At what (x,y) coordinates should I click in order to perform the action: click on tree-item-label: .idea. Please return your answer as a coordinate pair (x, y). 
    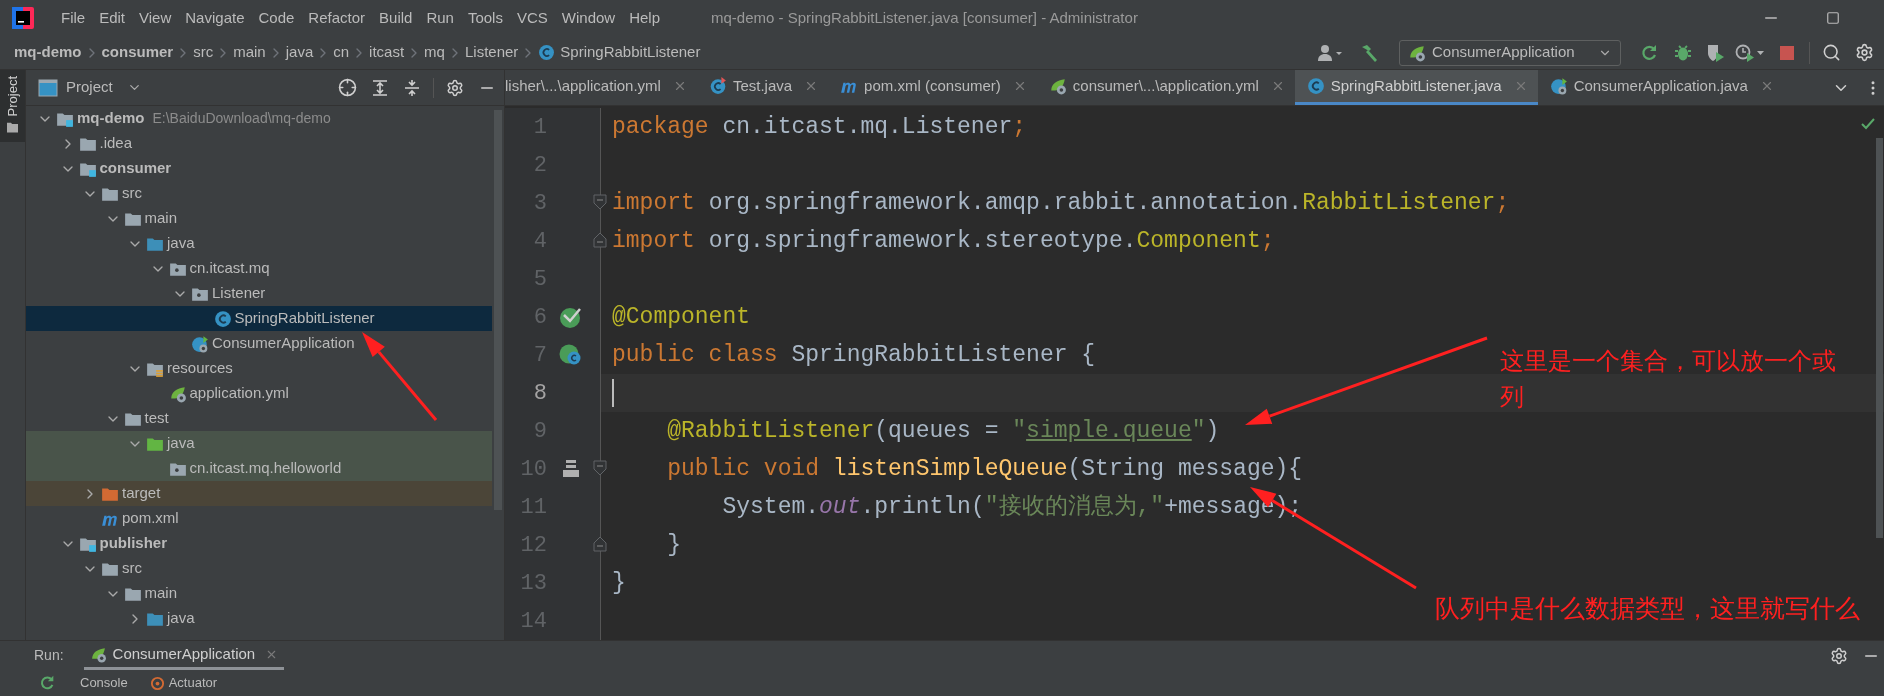
    Looking at the image, I should click on (116, 143).